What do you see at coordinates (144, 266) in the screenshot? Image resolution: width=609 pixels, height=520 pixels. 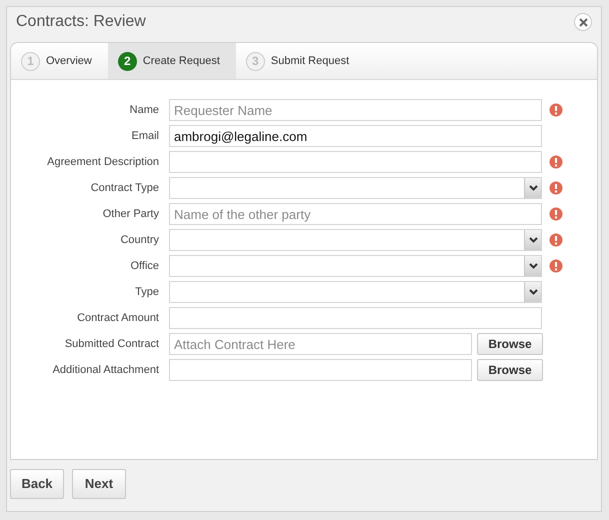 I see `field-label: Office` at bounding box center [144, 266].